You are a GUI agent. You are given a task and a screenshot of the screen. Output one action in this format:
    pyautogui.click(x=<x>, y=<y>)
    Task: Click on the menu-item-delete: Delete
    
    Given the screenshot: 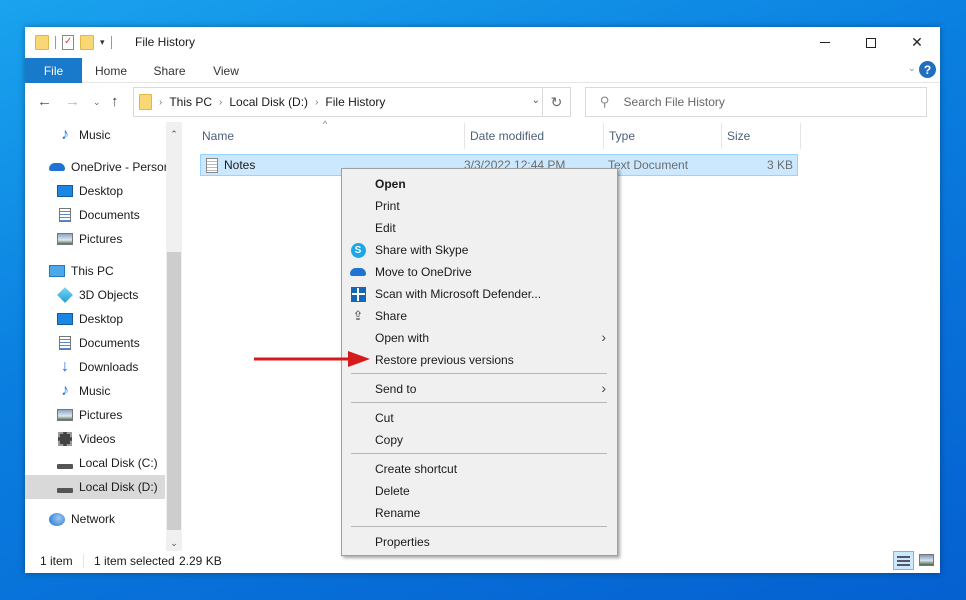 What is the action you would take?
    pyautogui.click(x=479, y=491)
    